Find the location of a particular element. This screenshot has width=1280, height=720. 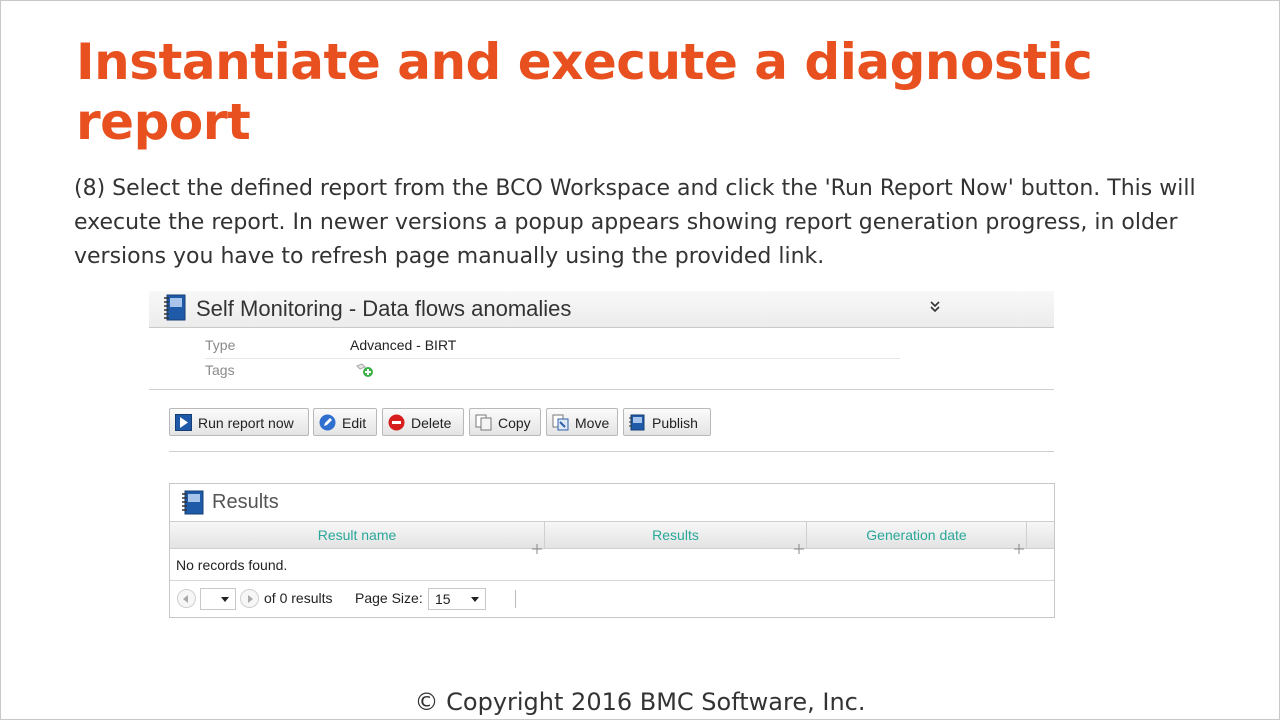

report-title: Self Monitoring - Data flows anomalies is located at coordinates (384, 308).